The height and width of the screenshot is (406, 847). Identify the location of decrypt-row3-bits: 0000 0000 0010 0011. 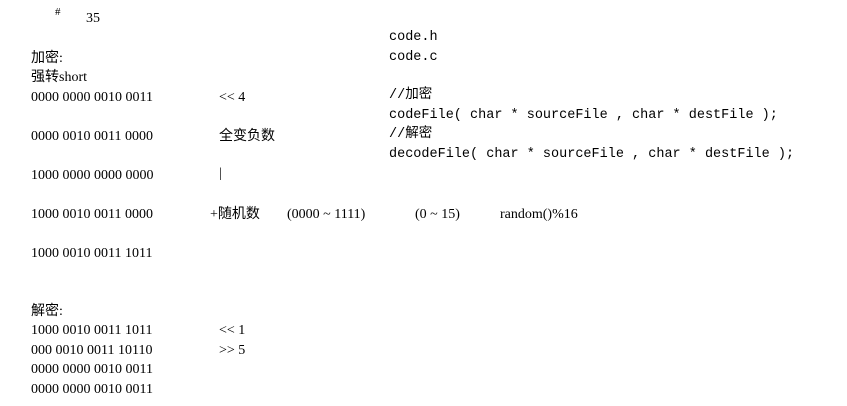
(92, 369).